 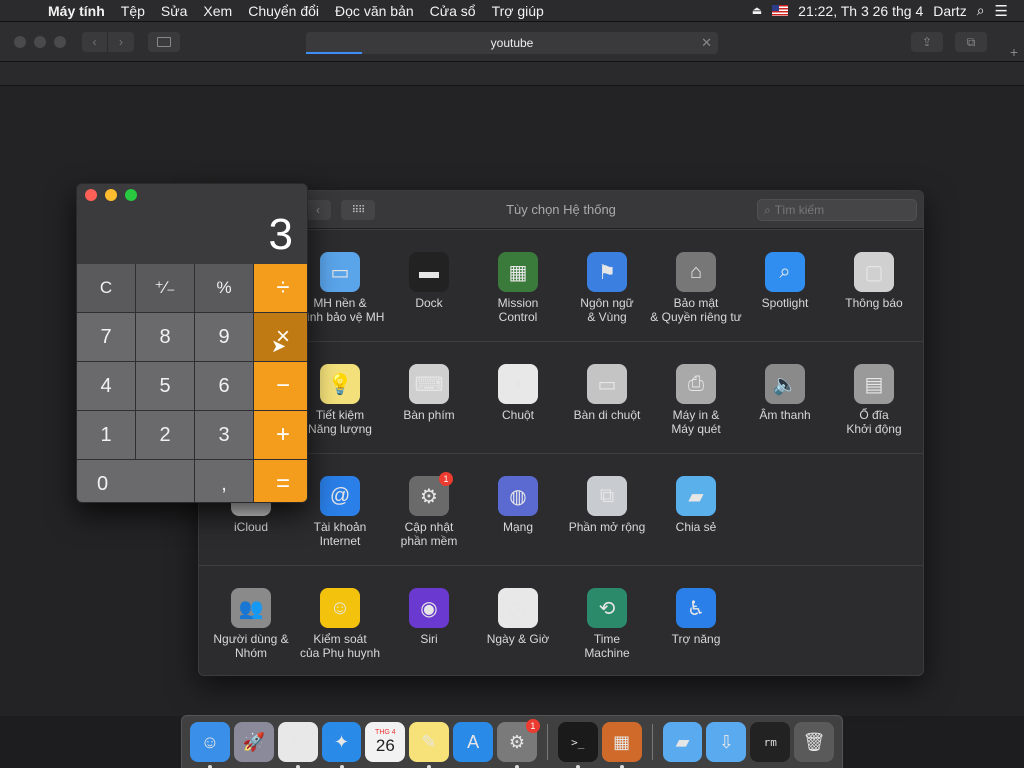 What do you see at coordinates (224, 481) in the screenshot?
I see `calc-key-17: ,` at bounding box center [224, 481].